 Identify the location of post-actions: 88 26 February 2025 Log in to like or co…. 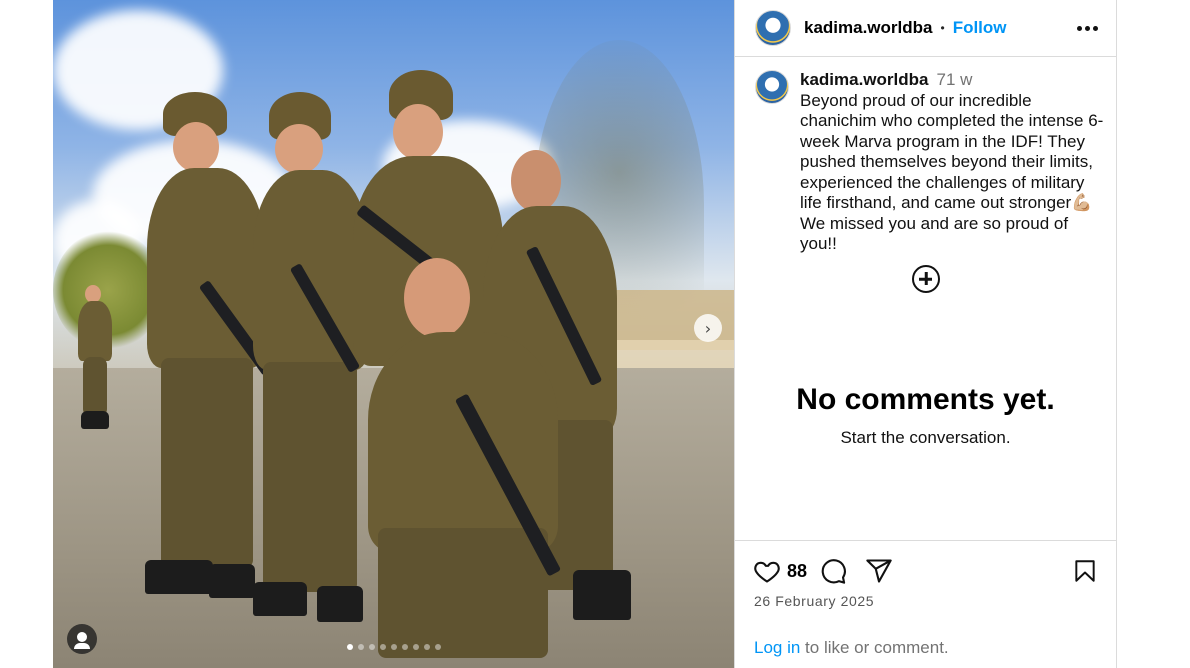
(925, 604).